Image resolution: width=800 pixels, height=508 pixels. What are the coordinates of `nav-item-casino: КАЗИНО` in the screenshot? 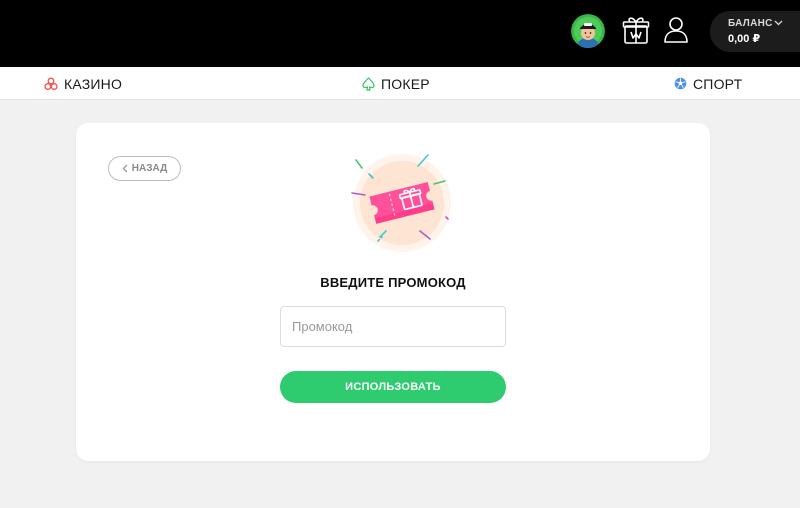 It's located at (83, 83).